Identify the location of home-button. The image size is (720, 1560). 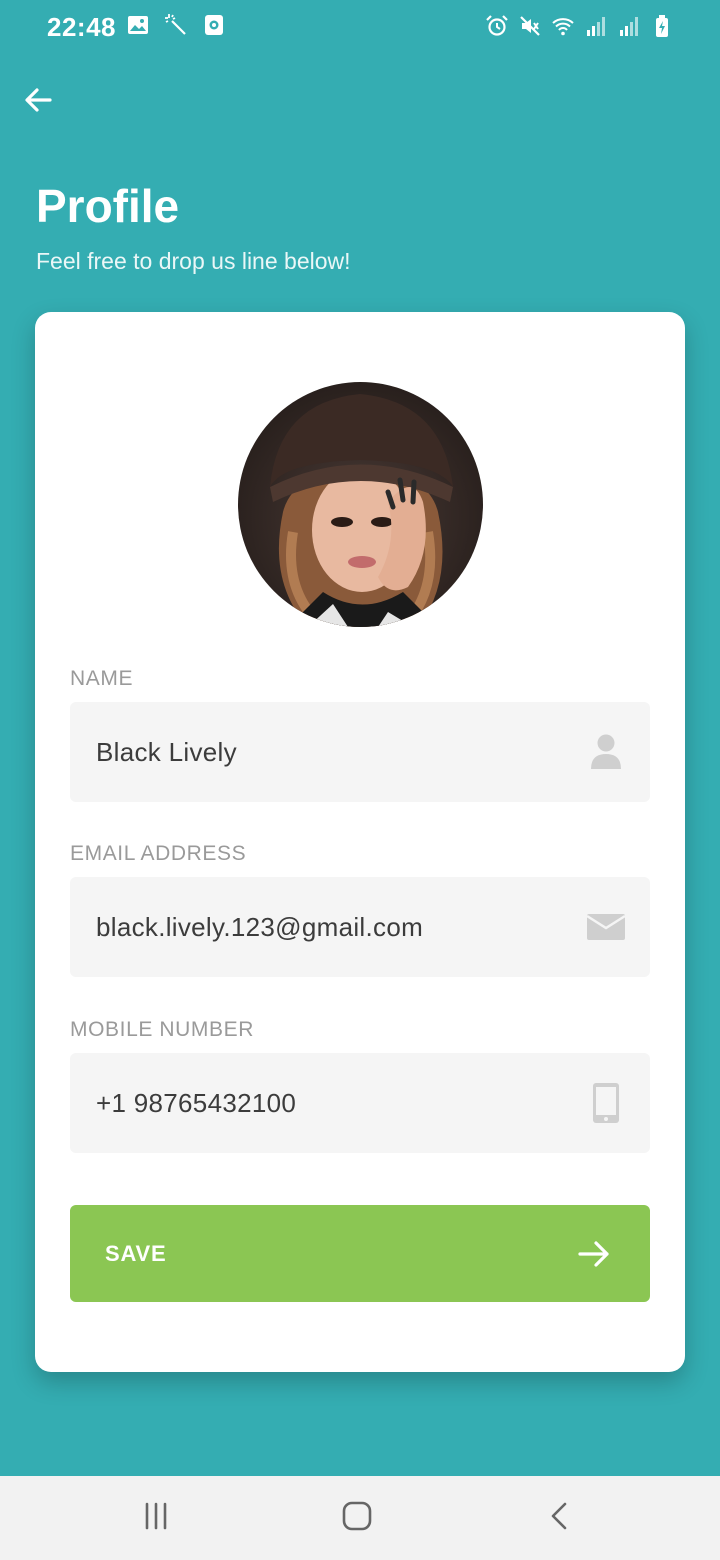
(357, 1518).